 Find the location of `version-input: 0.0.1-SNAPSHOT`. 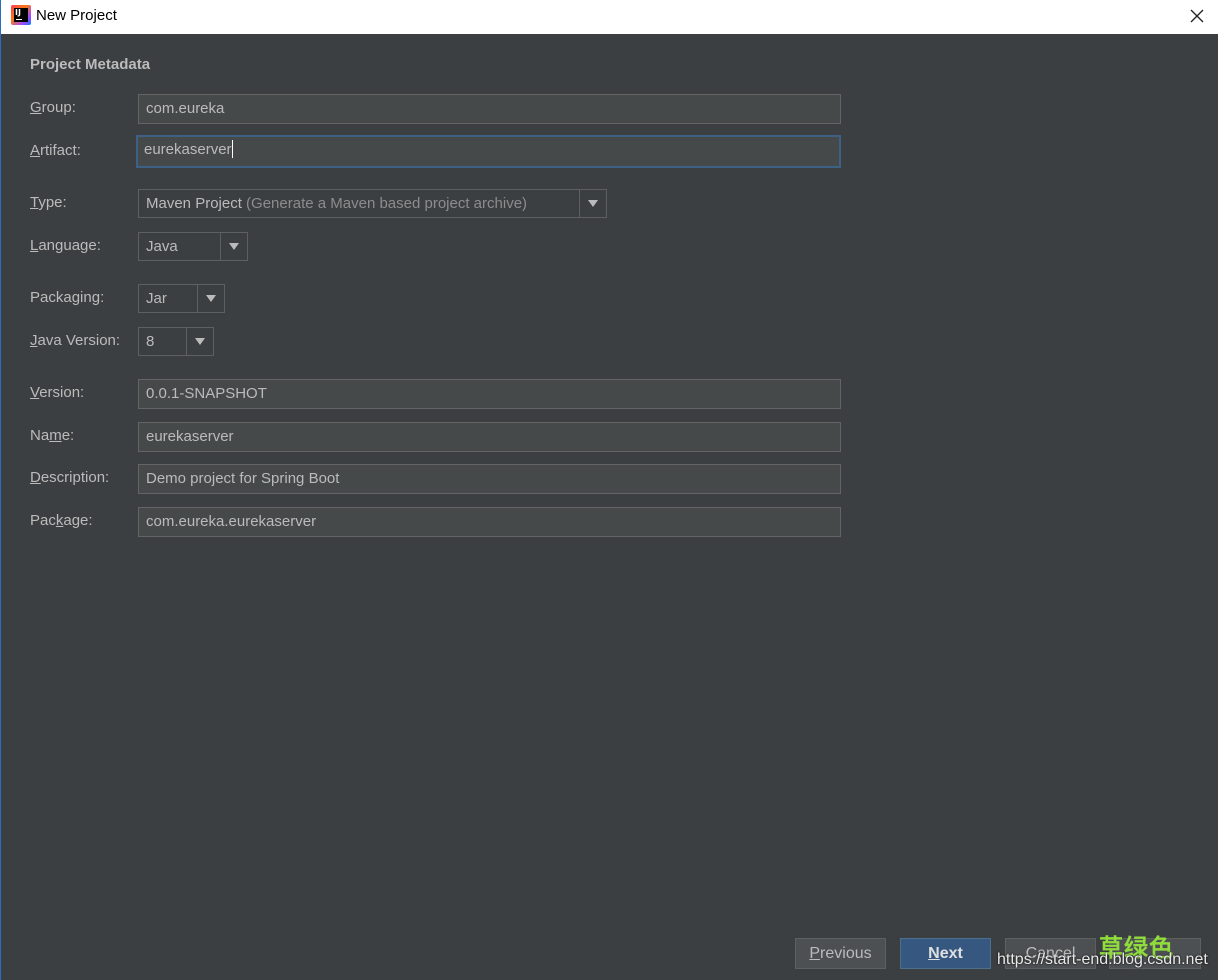

version-input: 0.0.1-SNAPSHOT is located at coordinates (489, 394).